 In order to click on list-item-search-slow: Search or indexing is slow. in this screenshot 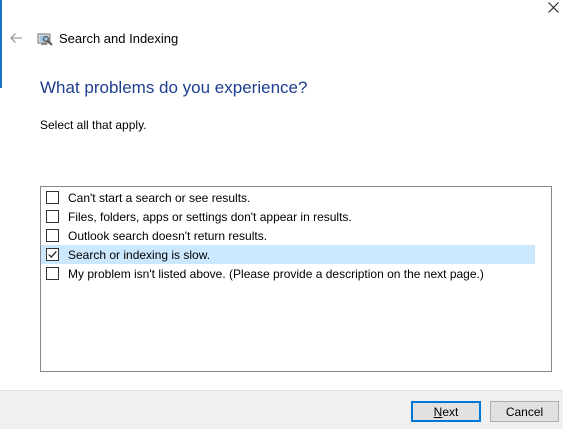, I will do `click(288, 254)`.